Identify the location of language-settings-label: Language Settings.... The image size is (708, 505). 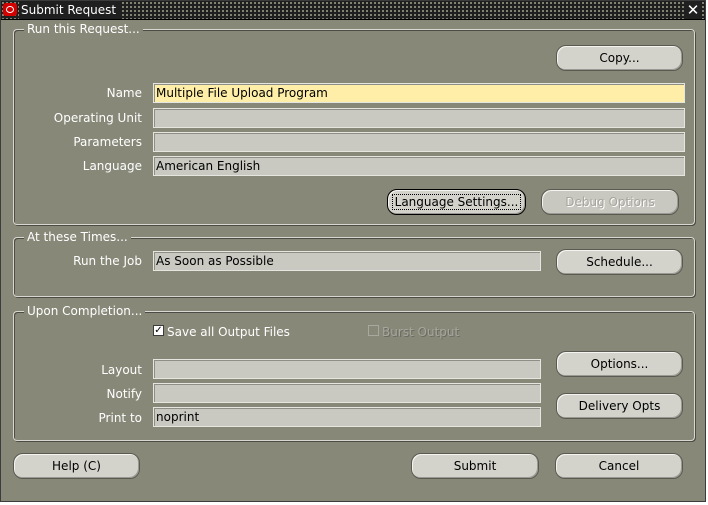
(456, 202).